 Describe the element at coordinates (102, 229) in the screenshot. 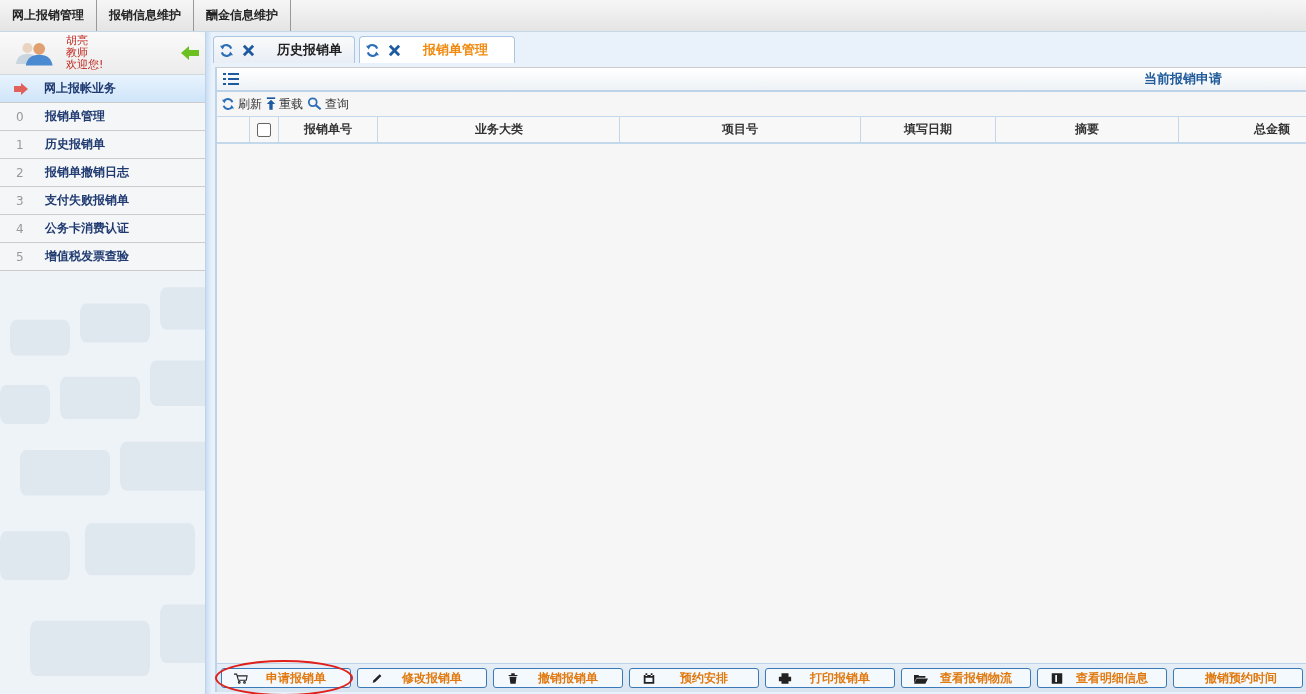

I see `sidebar-item: 4 公务卡消费认证` at that location.